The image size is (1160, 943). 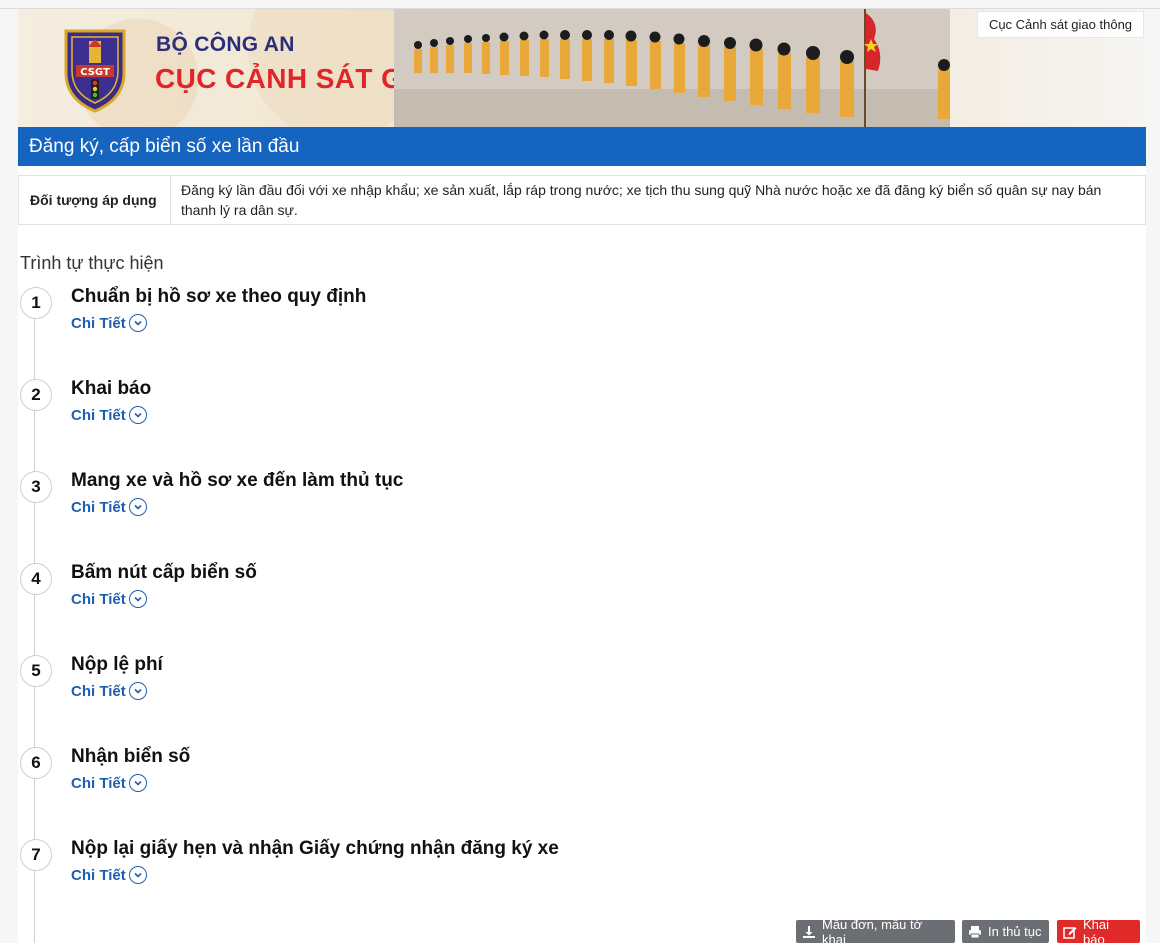 What do you see at coordinates (36, 763) in the screenshot?
I see `step-number: 6` at bounding box center [36, 763].